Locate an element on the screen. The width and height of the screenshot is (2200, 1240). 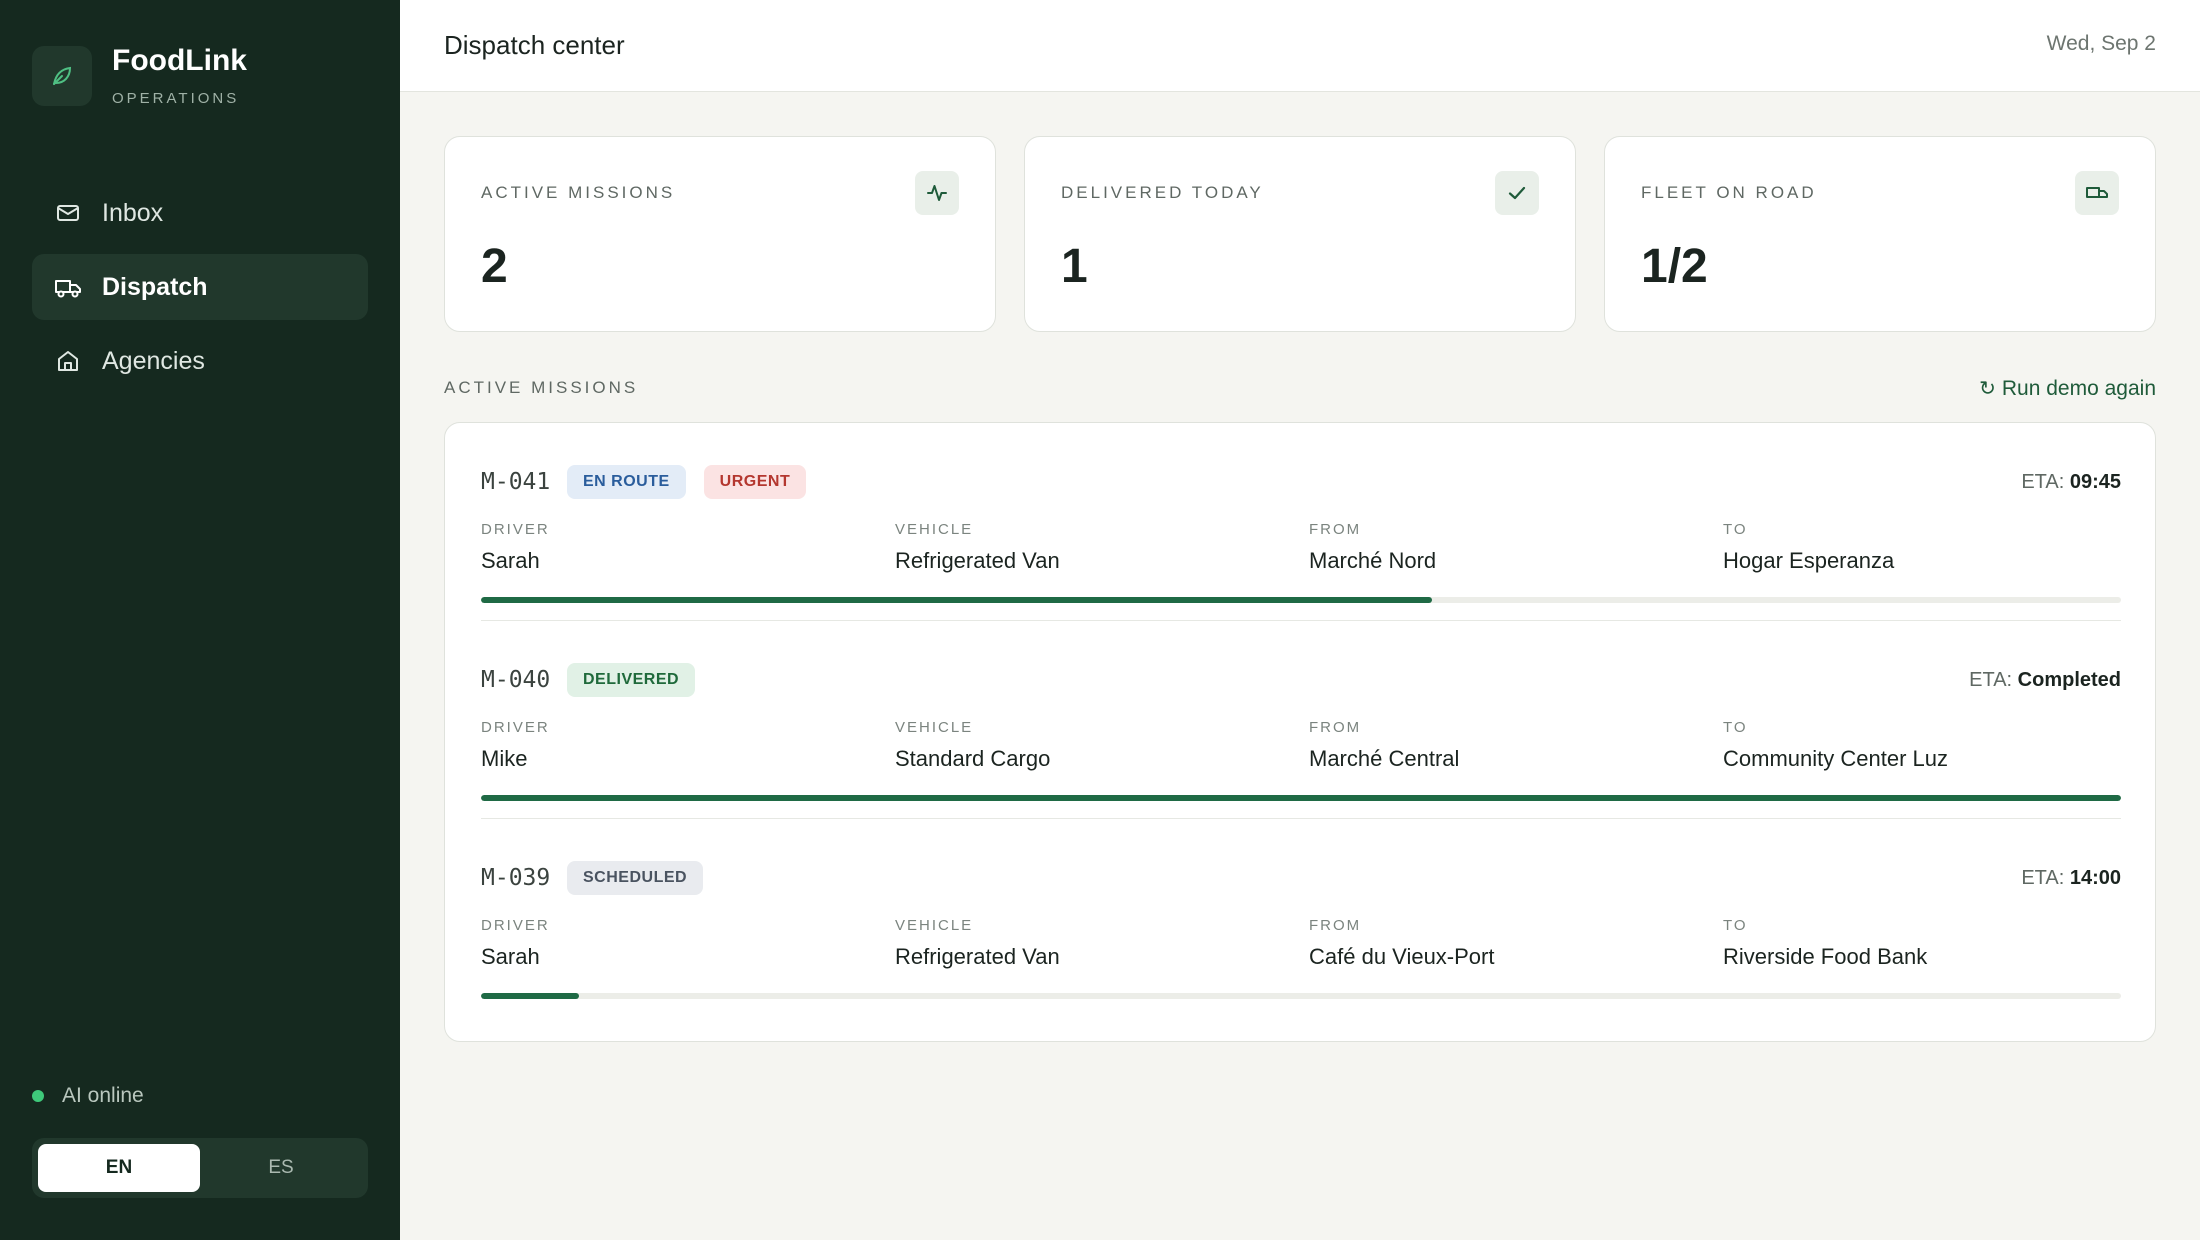
app-subtitle: OPERATIONS is located at coordinates (176, 98).